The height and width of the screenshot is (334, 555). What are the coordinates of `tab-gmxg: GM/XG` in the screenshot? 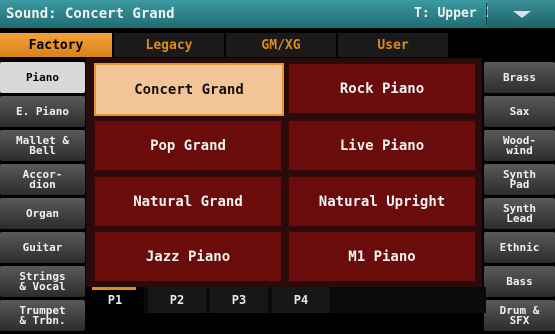 It's located at (281, 45).